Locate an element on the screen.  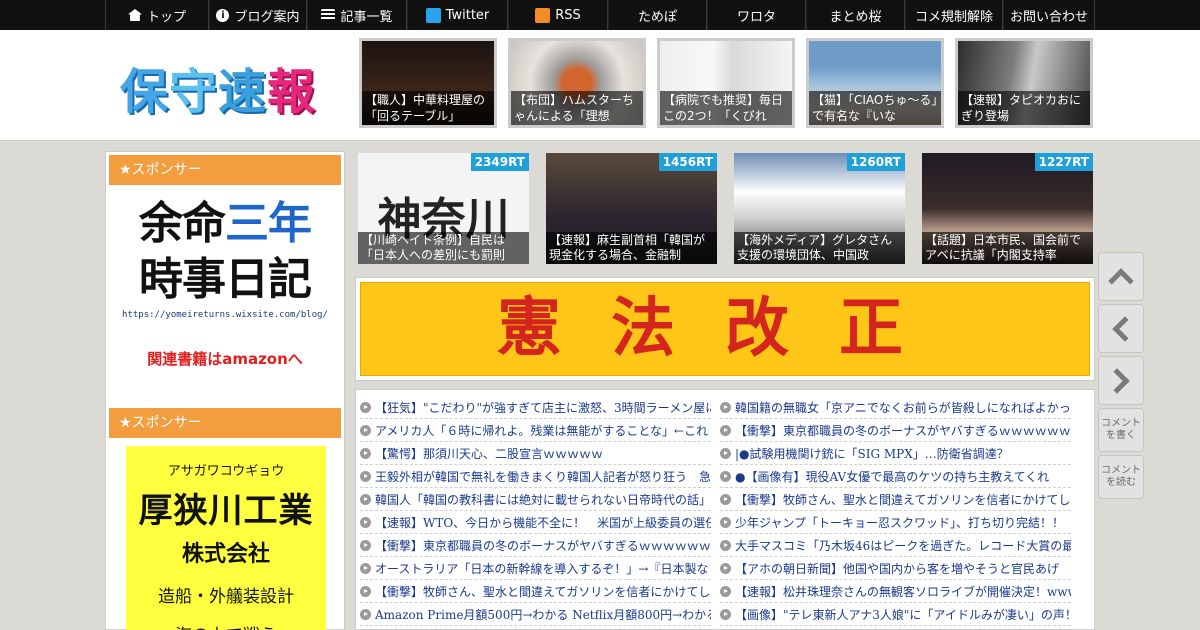
list-item: |●試験用機関け銃に「SIG MPX」…防衛省調達？ is located at coordinates (895, 453).